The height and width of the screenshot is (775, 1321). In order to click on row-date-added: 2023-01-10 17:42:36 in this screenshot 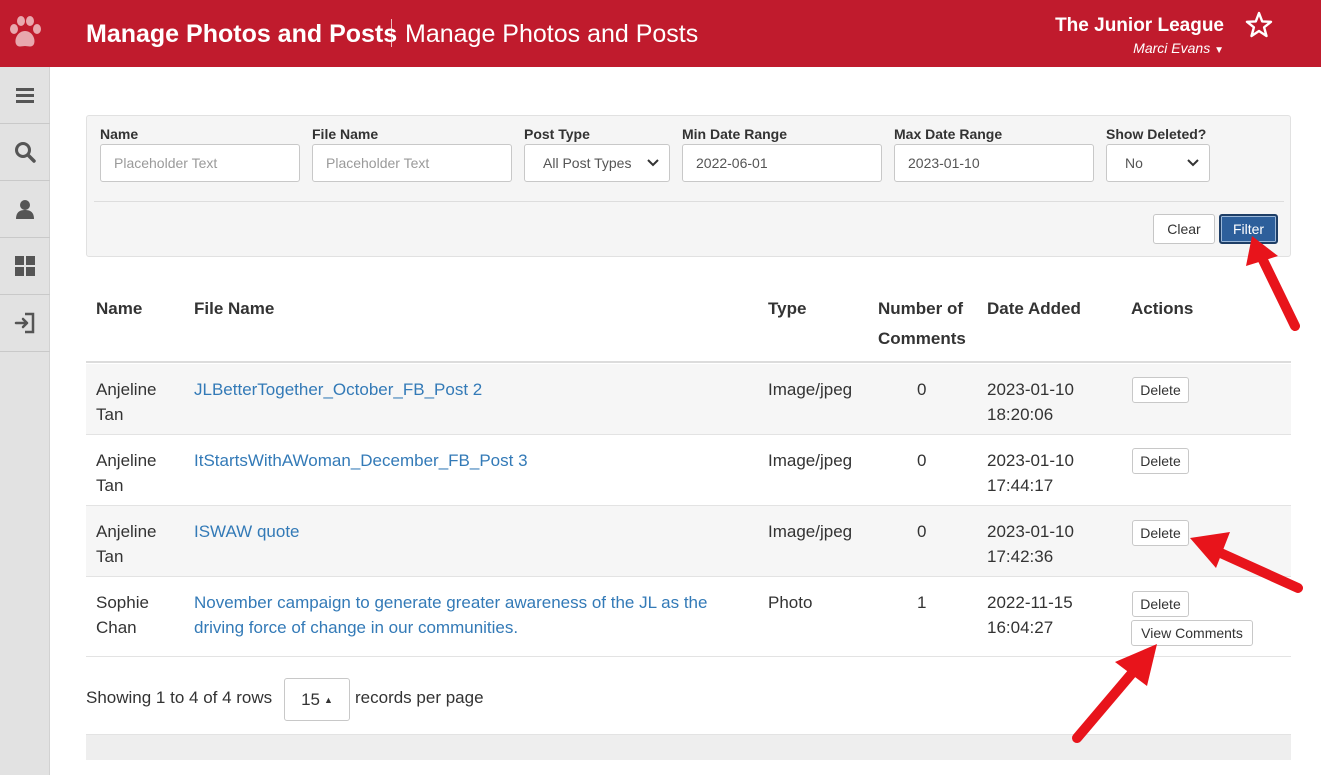, I will do `click(1030, 544)`.